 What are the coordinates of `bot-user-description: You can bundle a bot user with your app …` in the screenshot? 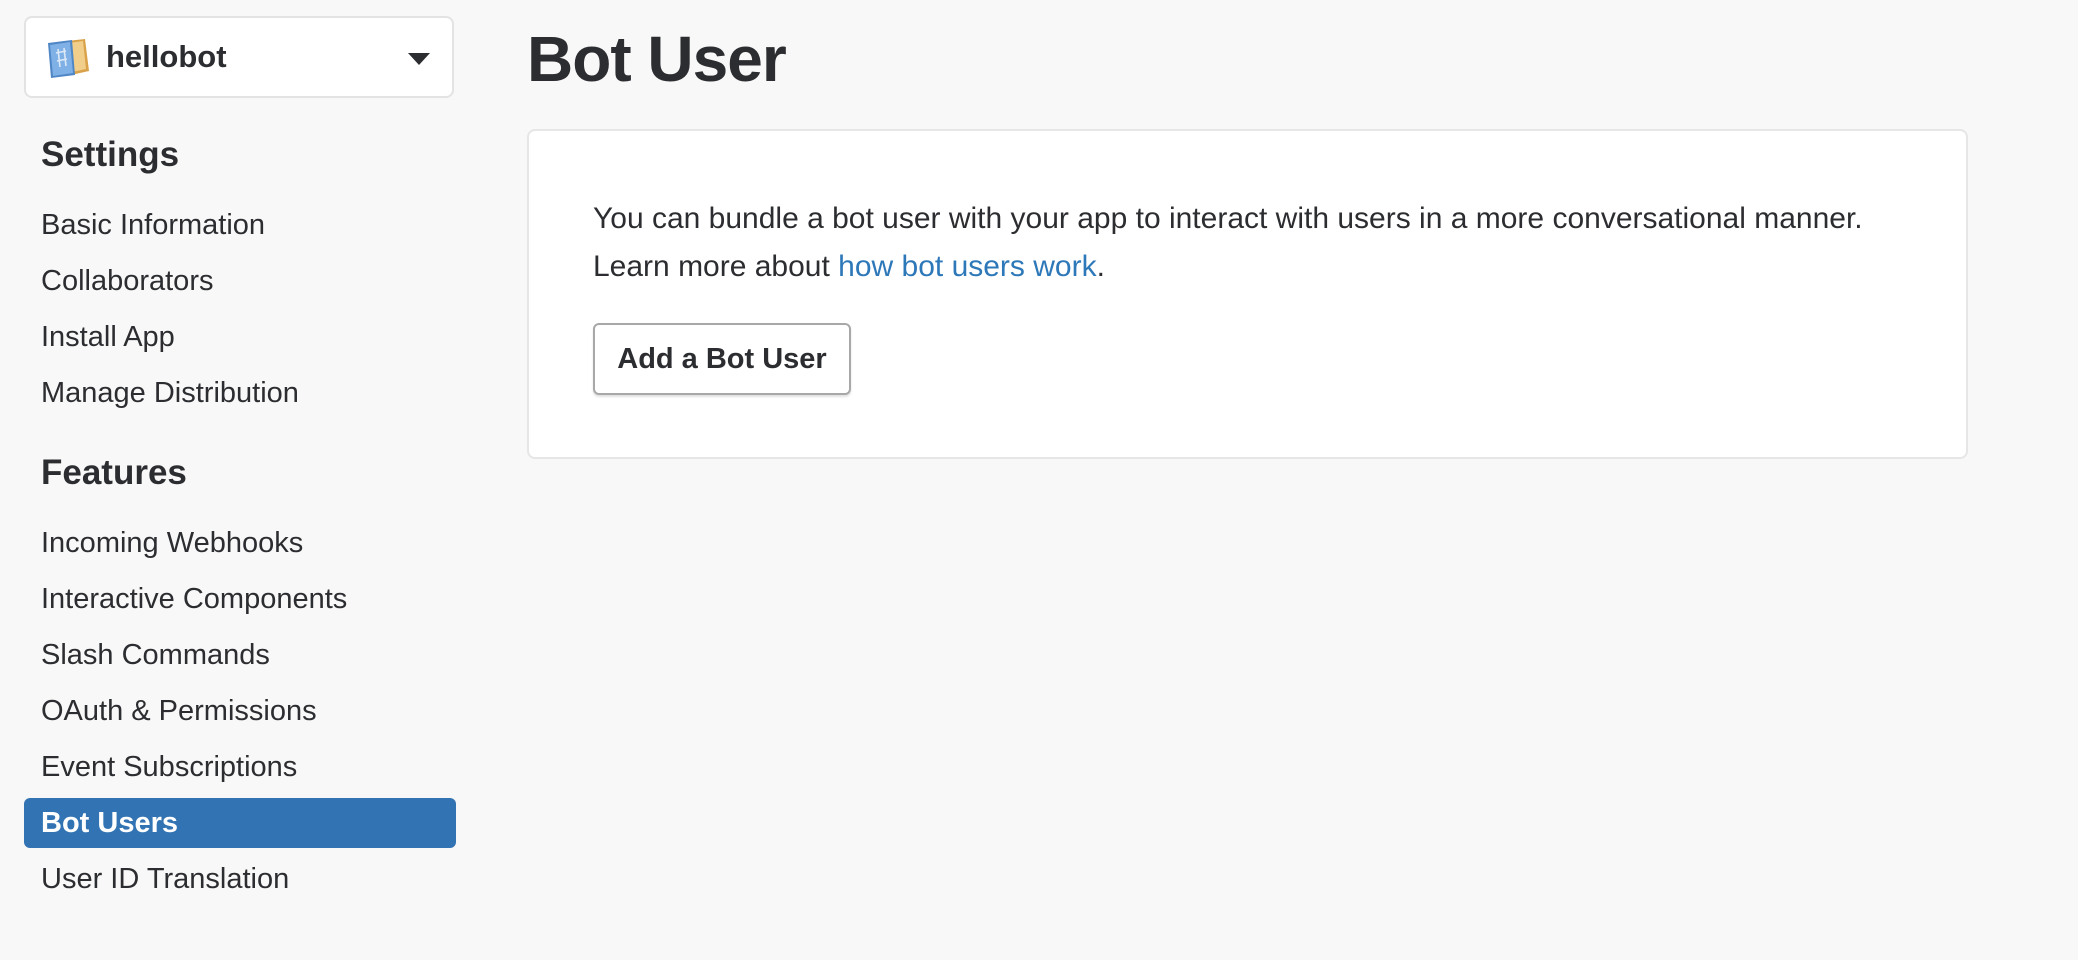 It's located at (1243, 243).